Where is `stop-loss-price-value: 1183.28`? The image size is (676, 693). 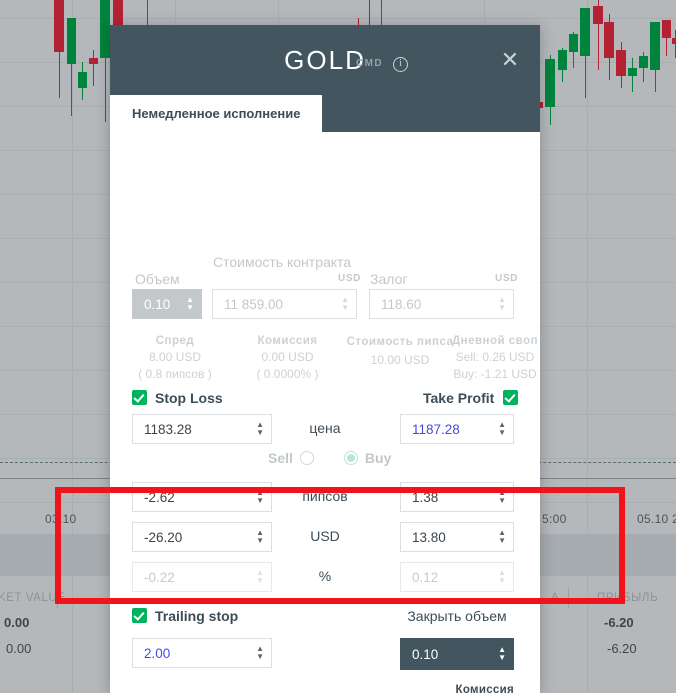 stop-loss-price-value: 1183.28 is located at coordinates (168, 429).